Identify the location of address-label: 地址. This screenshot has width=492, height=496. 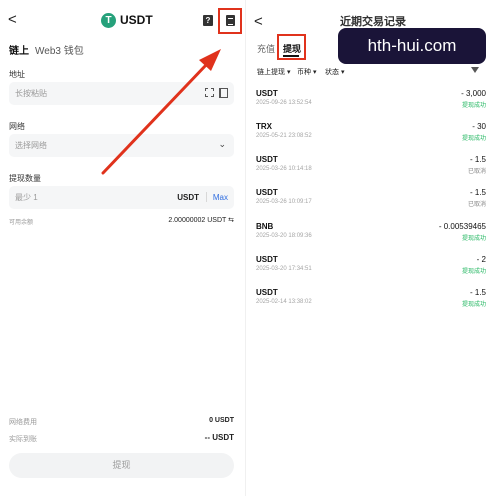
(17, 74).